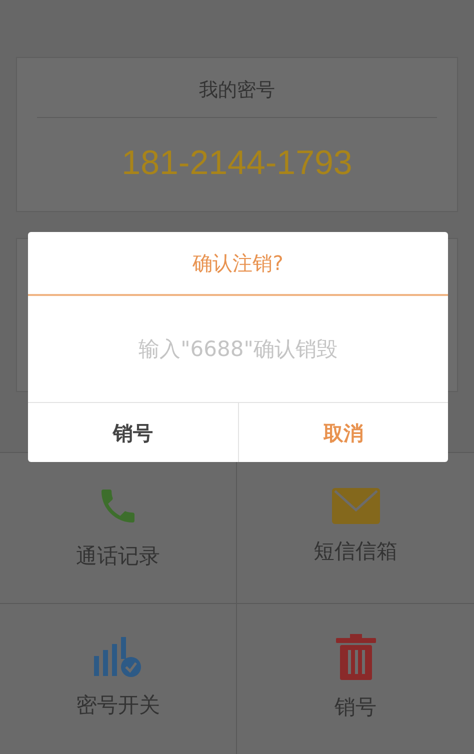  I want to click on signal-bars-check-icon, so click(118, 657).